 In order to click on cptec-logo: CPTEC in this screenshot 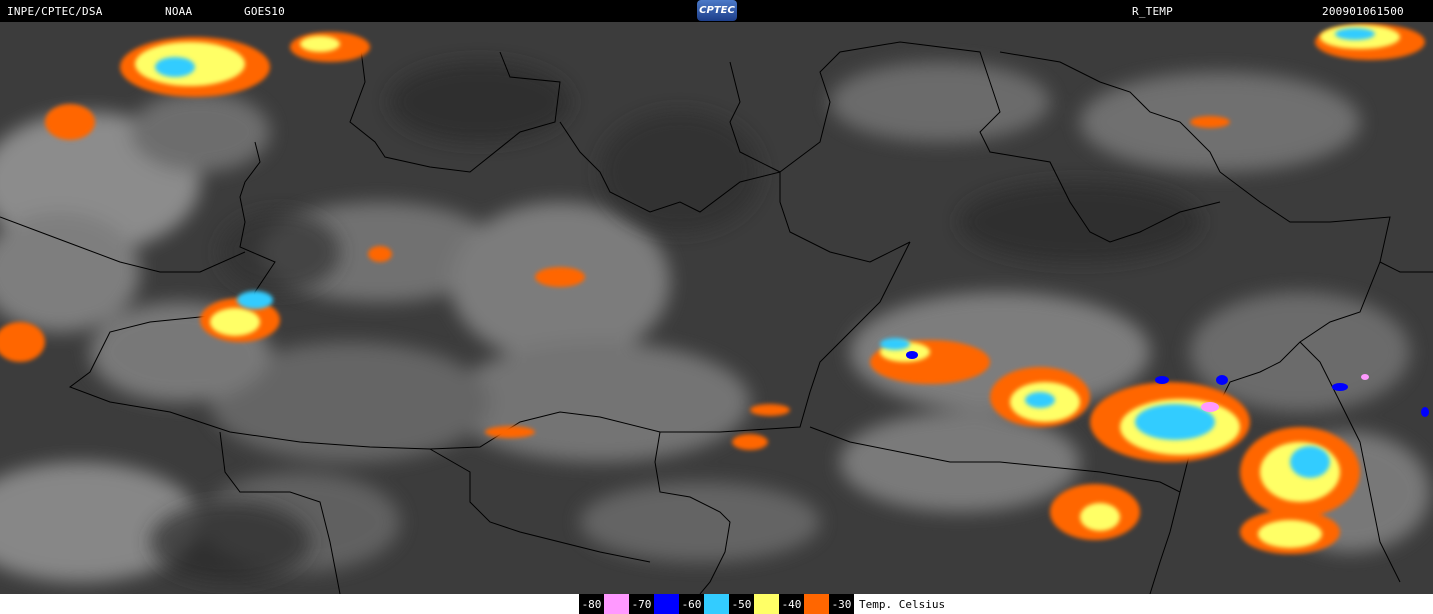, I will do `click(717, 10)`.